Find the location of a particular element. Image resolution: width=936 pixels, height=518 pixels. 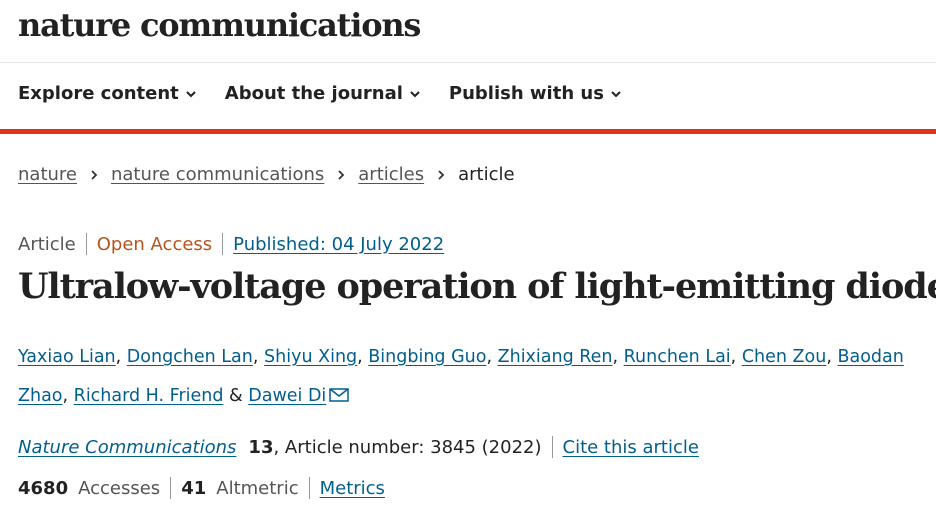

breadcrumb-nature: nature is located at coordinates (47, 174).